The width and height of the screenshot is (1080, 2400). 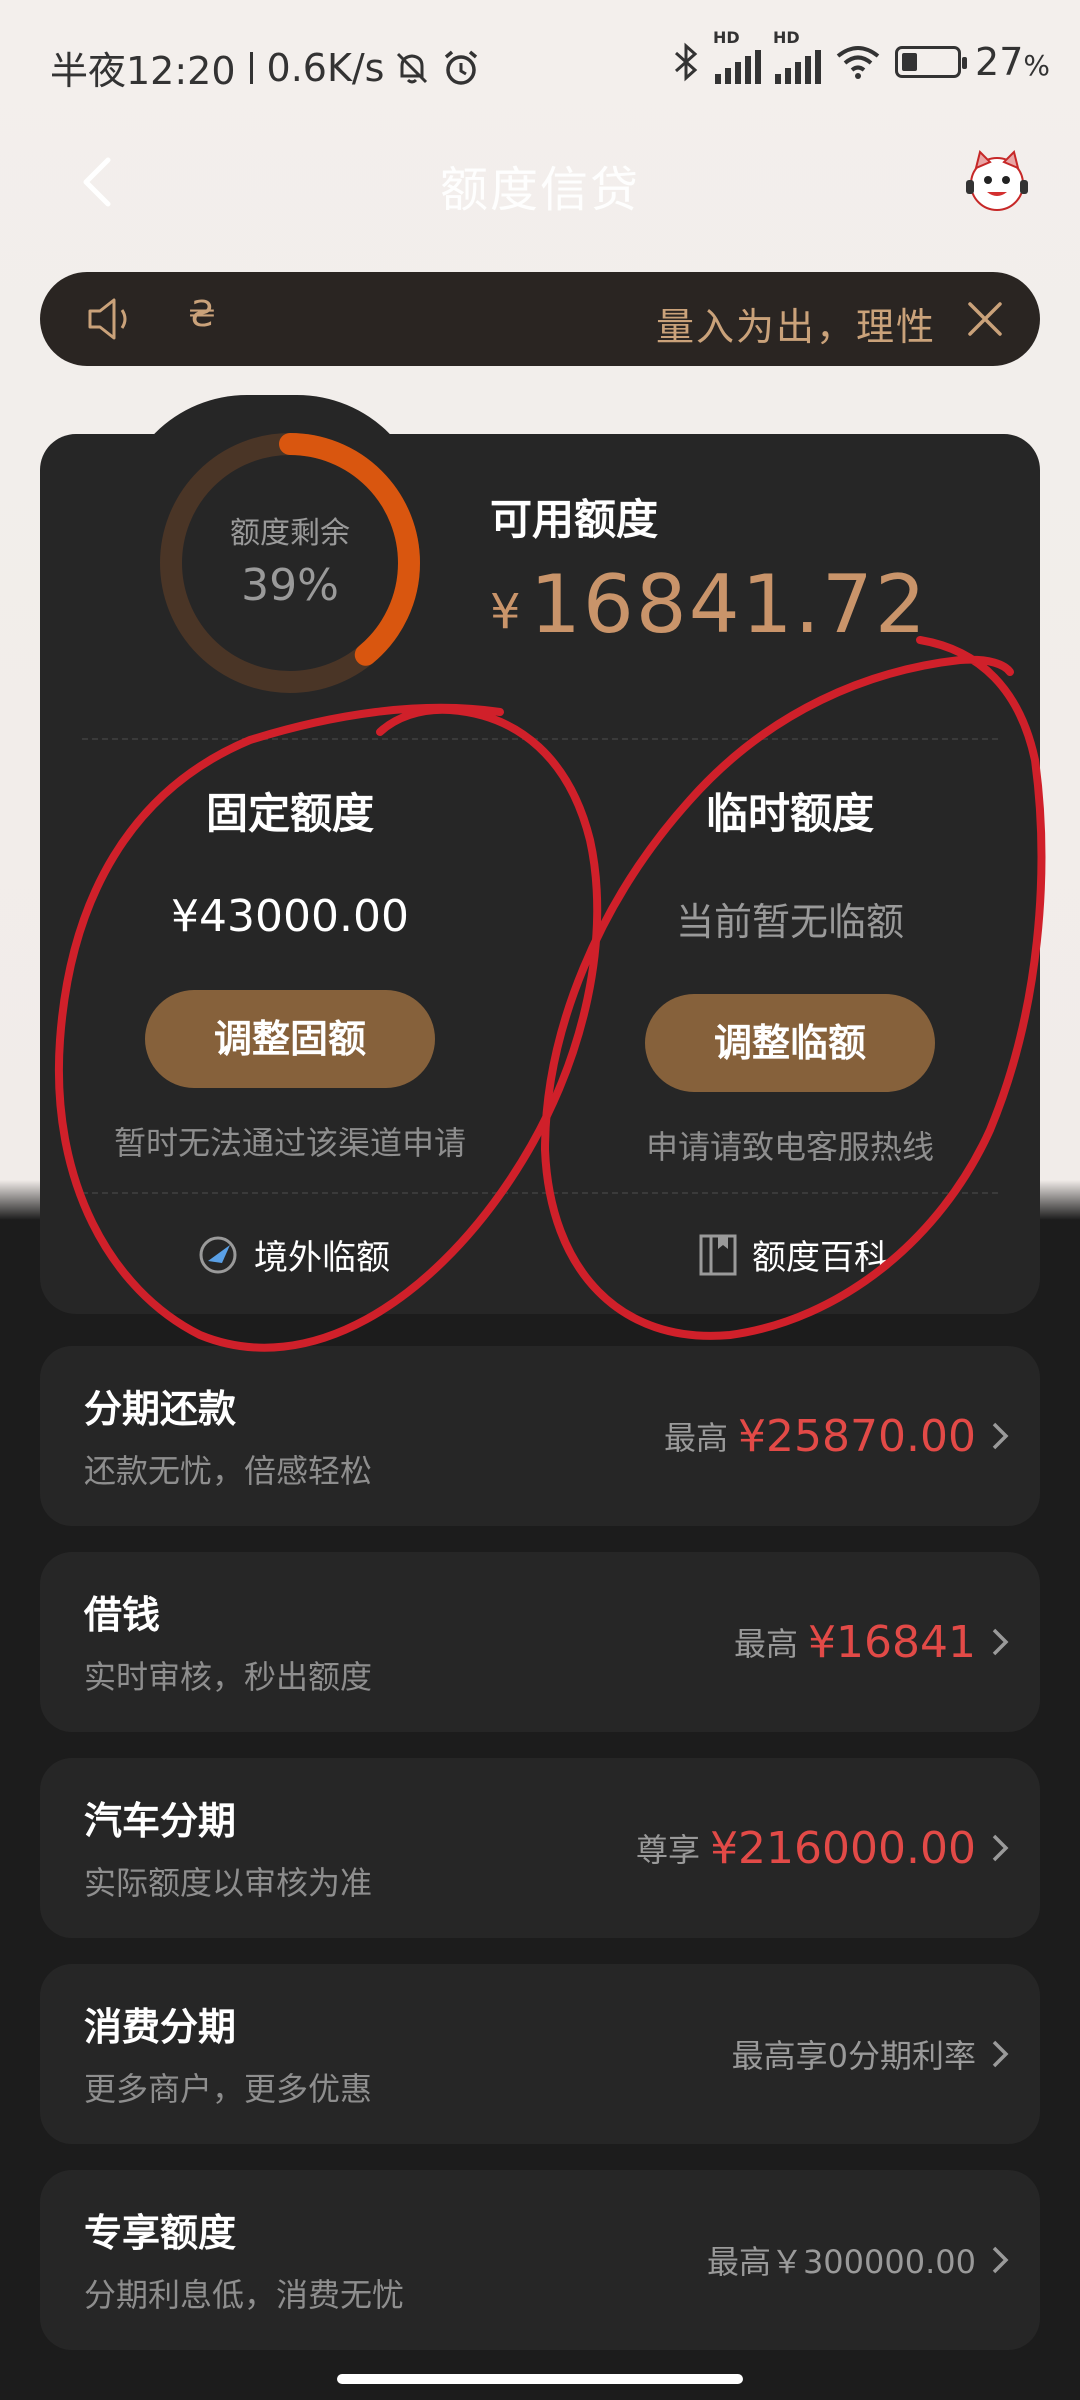 What do you see at coordinates (251, 67) in the screenshot?
I see `status-divider` at bounding box center [251, 67].